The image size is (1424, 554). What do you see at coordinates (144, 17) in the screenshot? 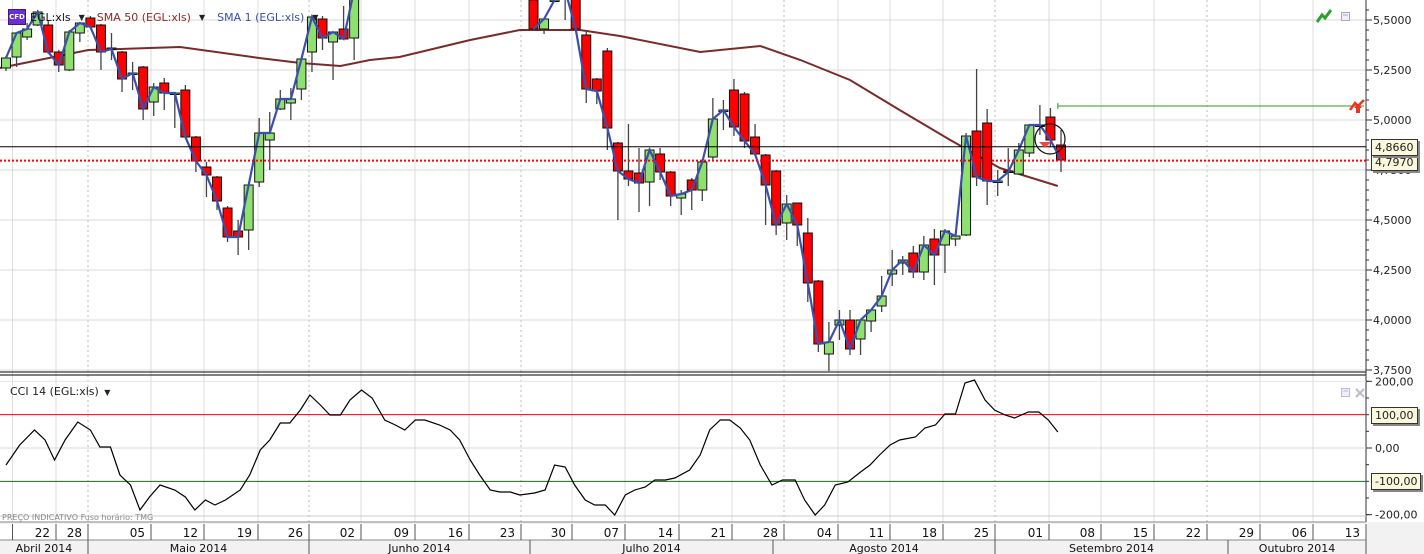
I see `sma50-label: SMA 50 (EGL:xls)` at bounding box center [144, 17].